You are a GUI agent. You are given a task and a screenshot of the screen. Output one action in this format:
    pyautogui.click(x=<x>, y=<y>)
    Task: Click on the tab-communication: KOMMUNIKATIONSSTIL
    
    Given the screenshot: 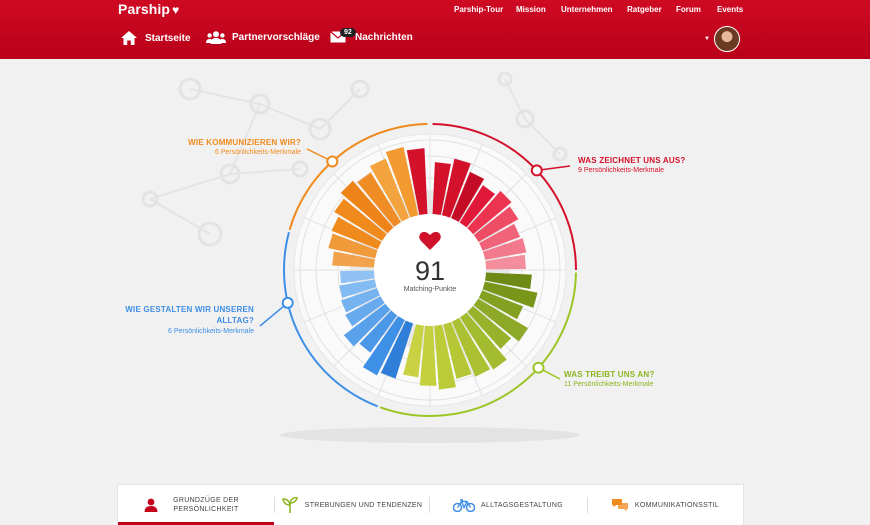 What is the action you would take?
    pyautogui.click(x=665, y=505)
    